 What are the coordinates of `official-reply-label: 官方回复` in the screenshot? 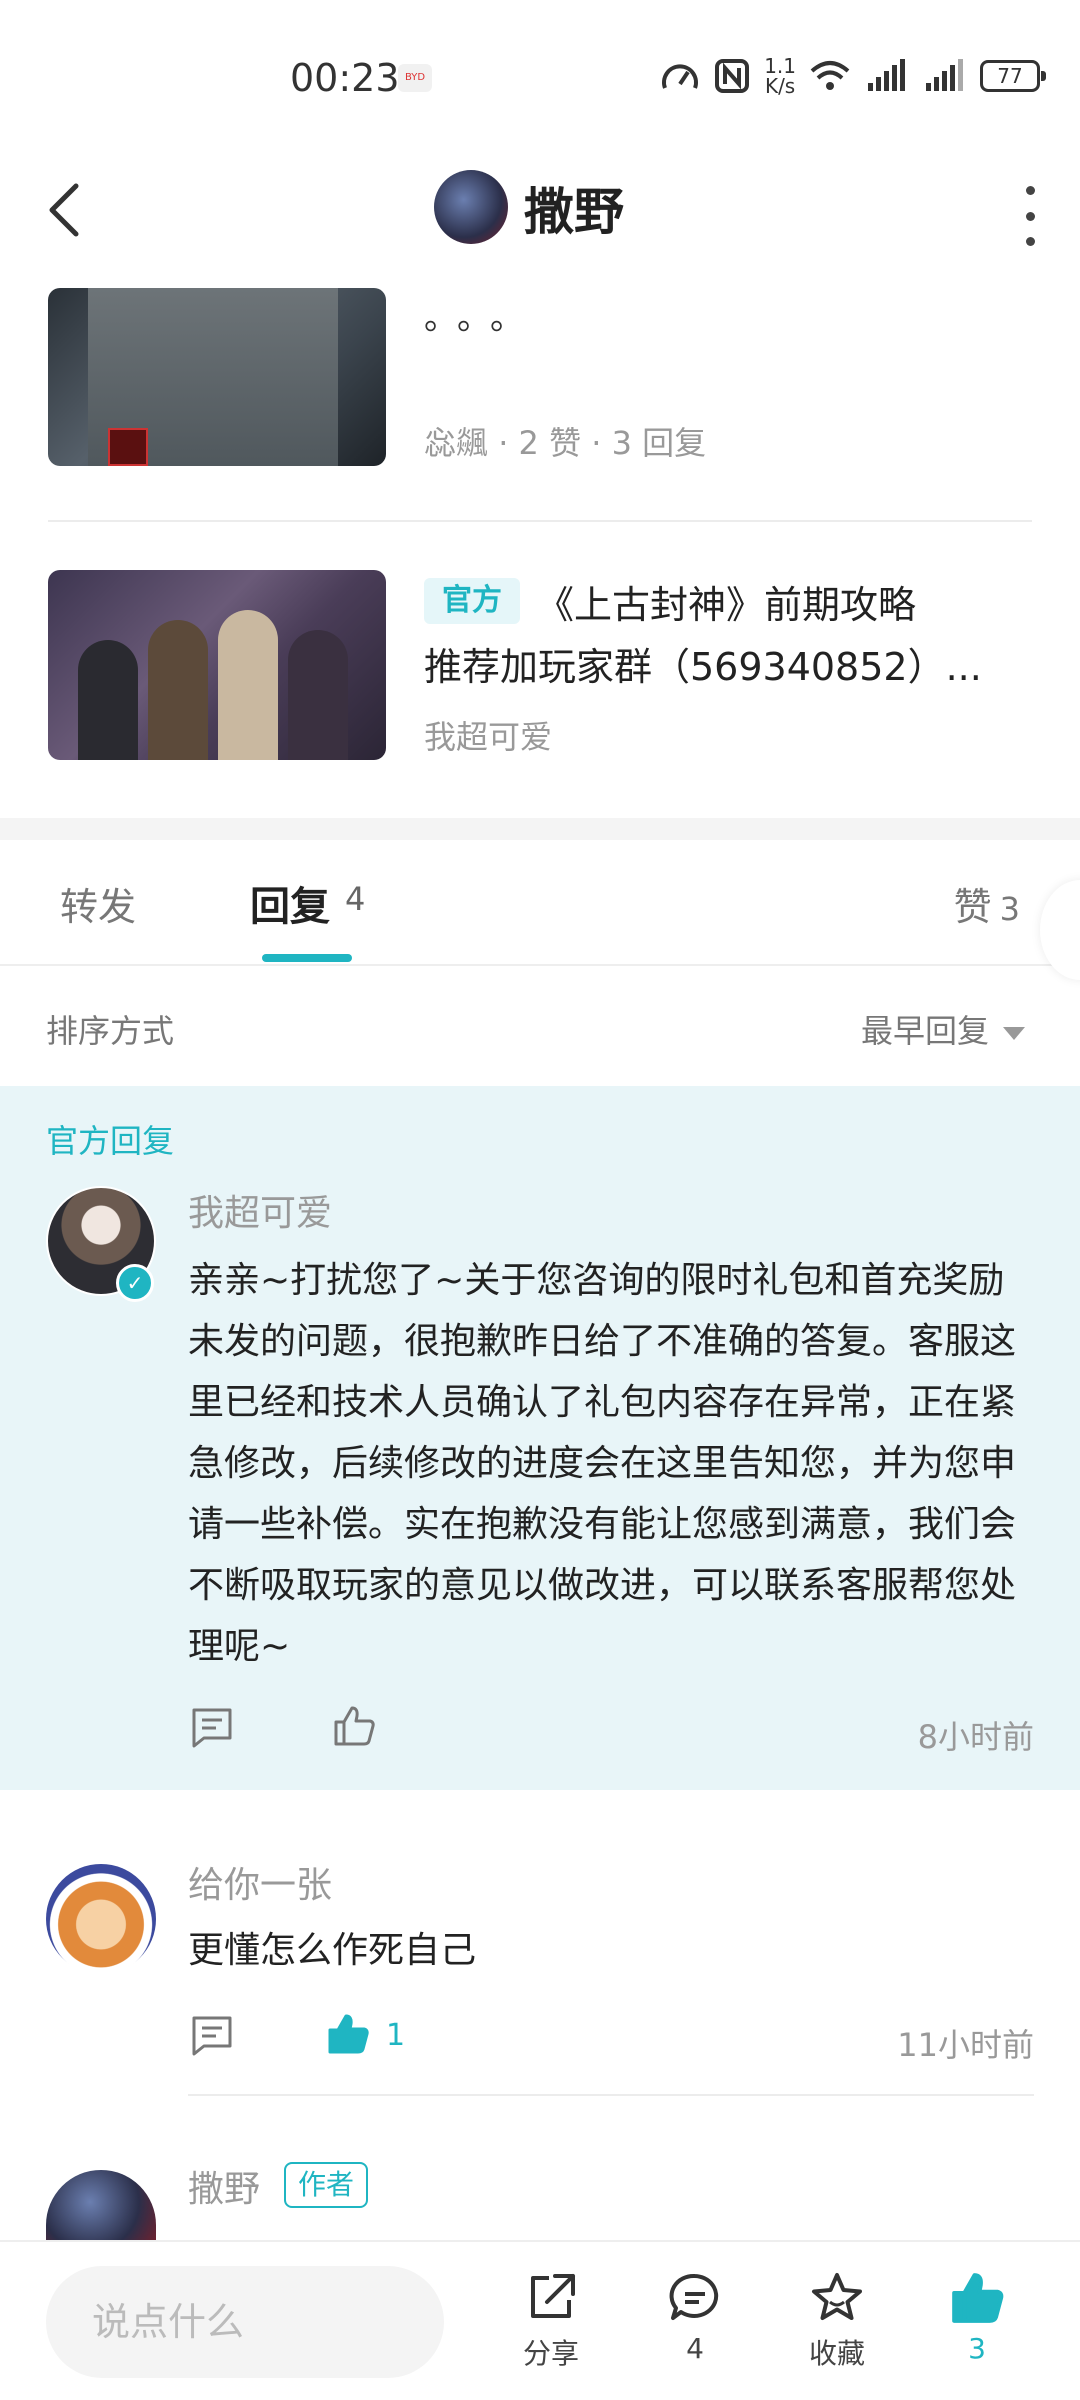 It's located at (110, 1141).